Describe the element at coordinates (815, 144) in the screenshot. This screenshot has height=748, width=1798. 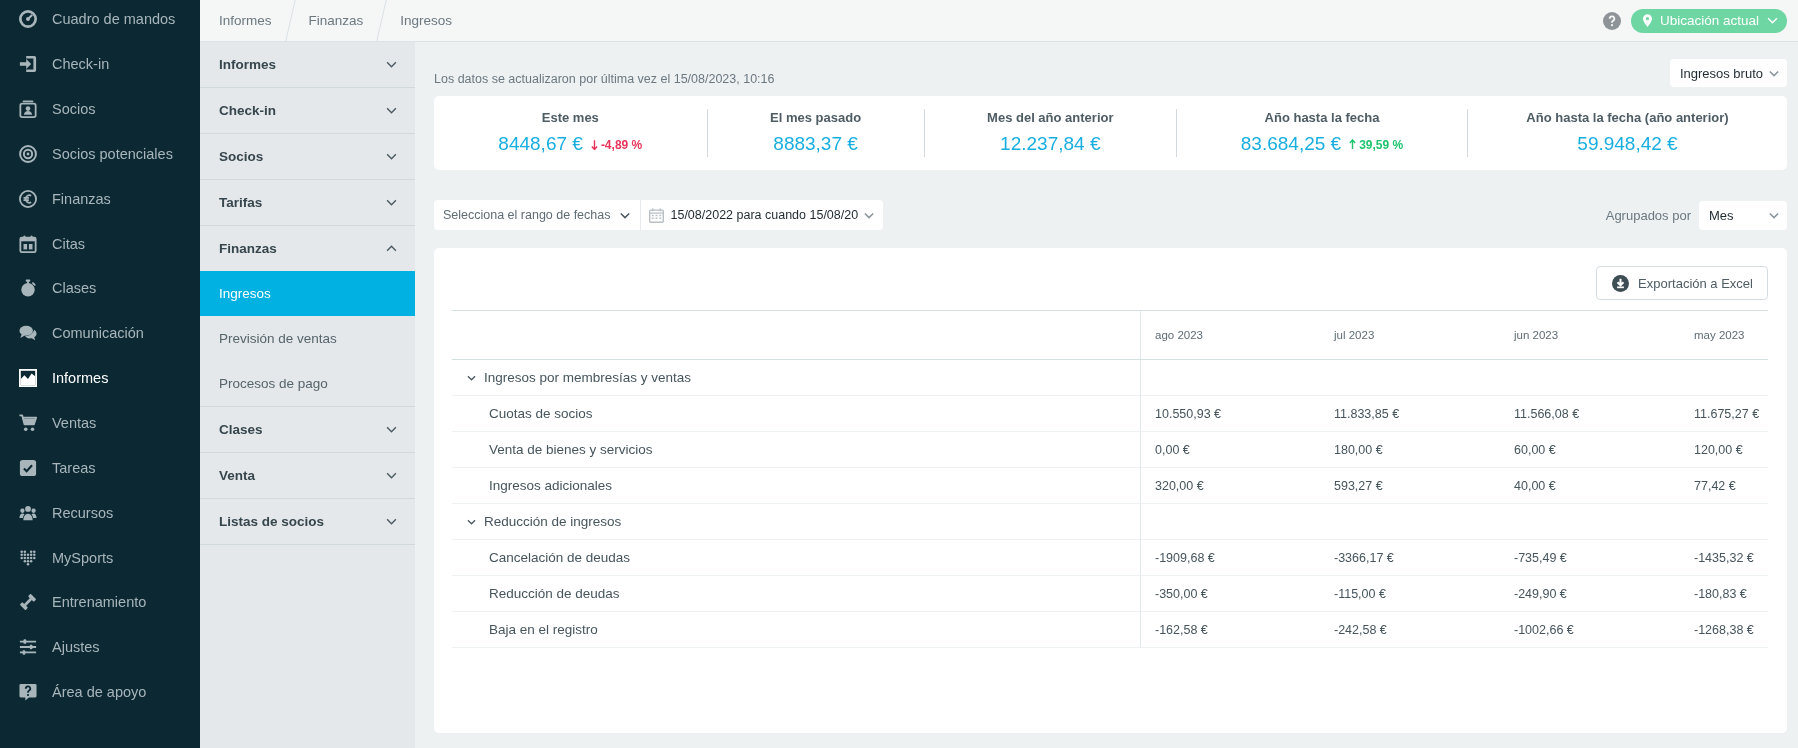
I see `kpi-value: 8883,37 €` at that location.